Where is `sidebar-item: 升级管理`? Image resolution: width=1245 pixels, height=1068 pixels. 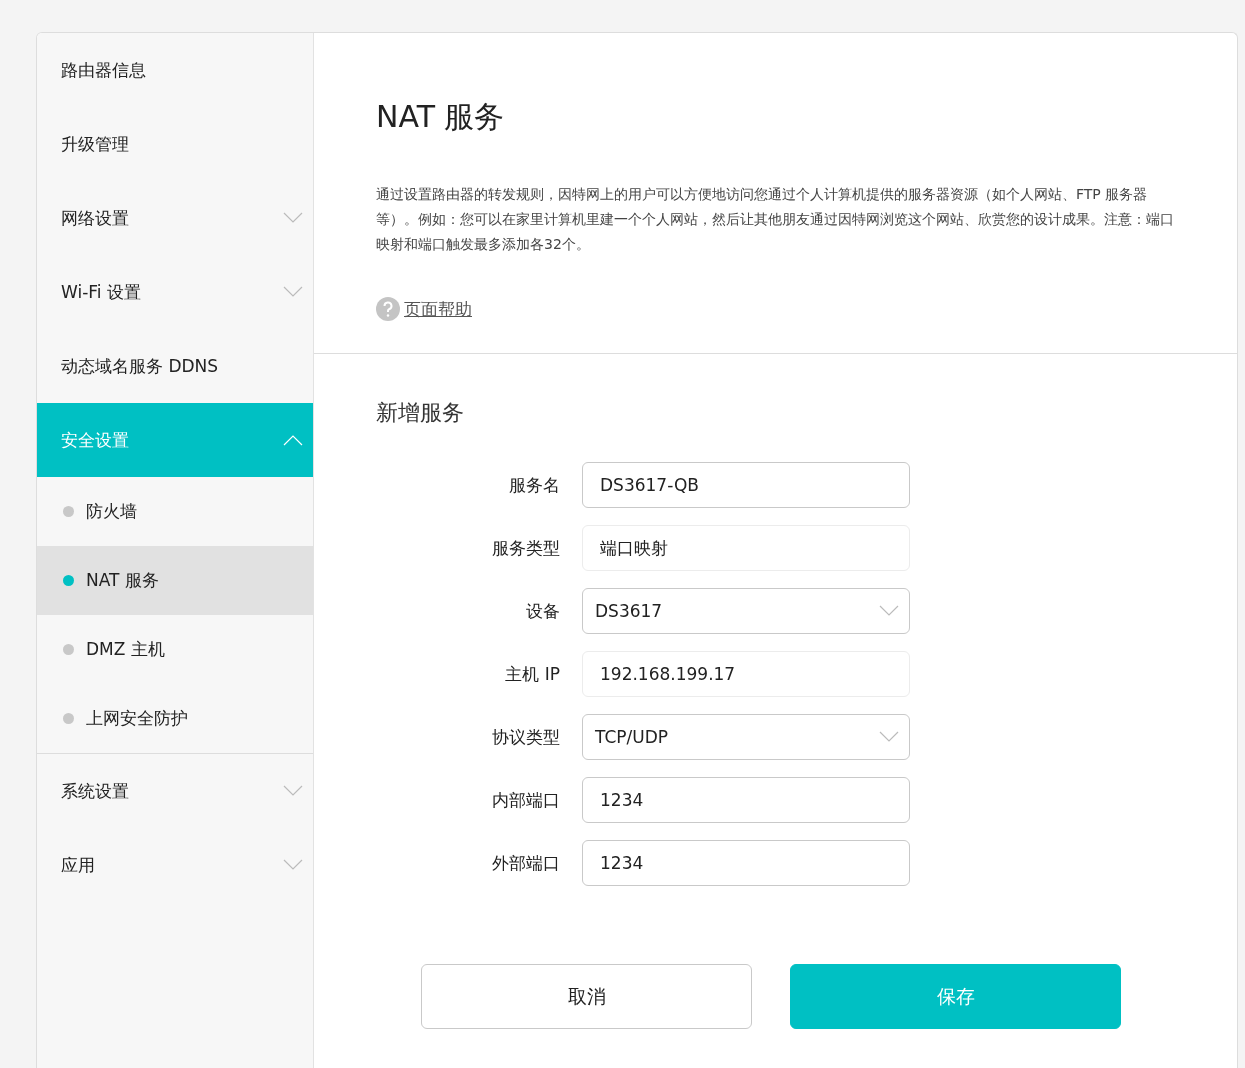
sidebar-item: 升级管理 is located at coordinates (175, 144).